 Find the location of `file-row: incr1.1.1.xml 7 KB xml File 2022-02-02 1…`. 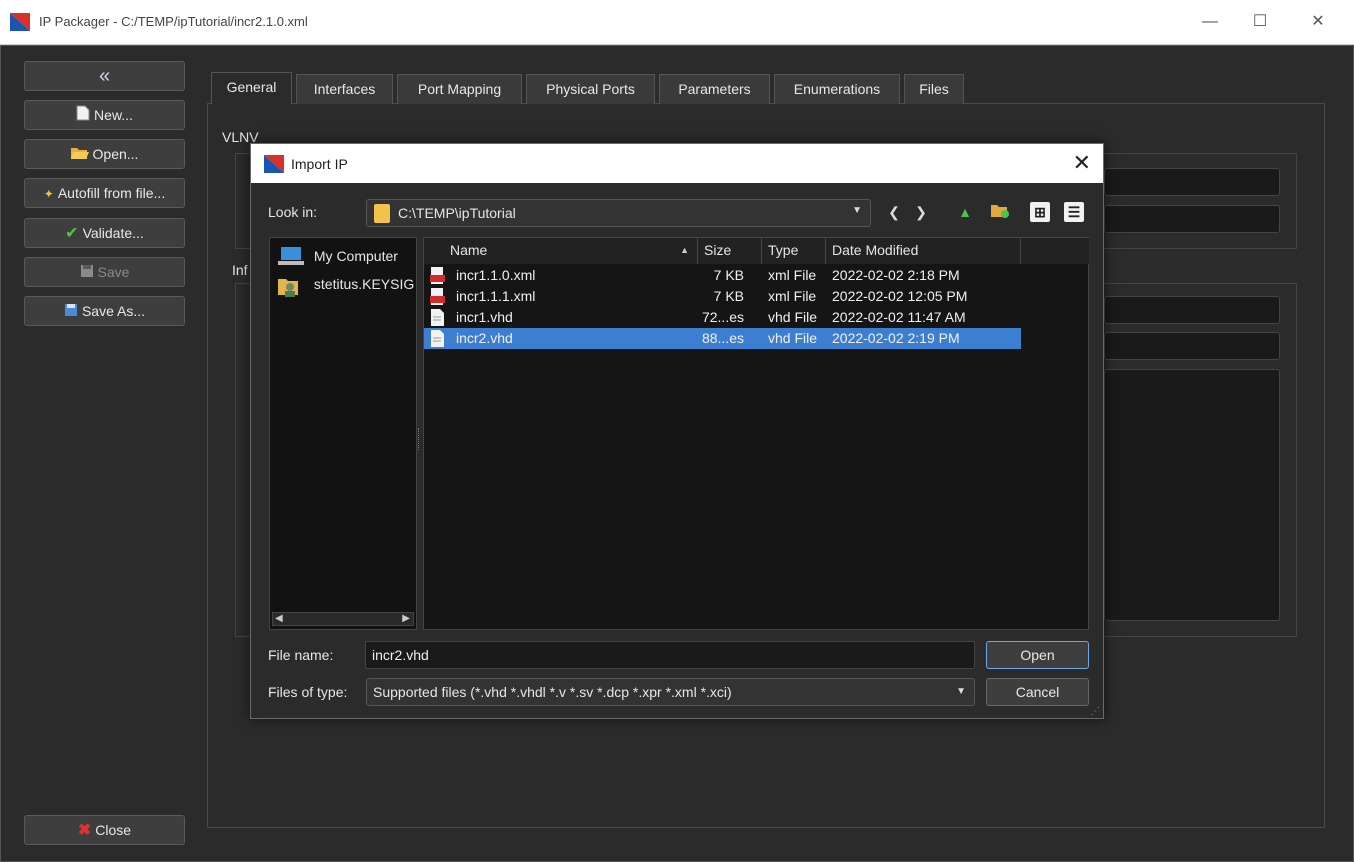

file-row: incr1.1.1.xml 7 KB xml File 2022-02-02 1… is located at coordinates (722, 296).